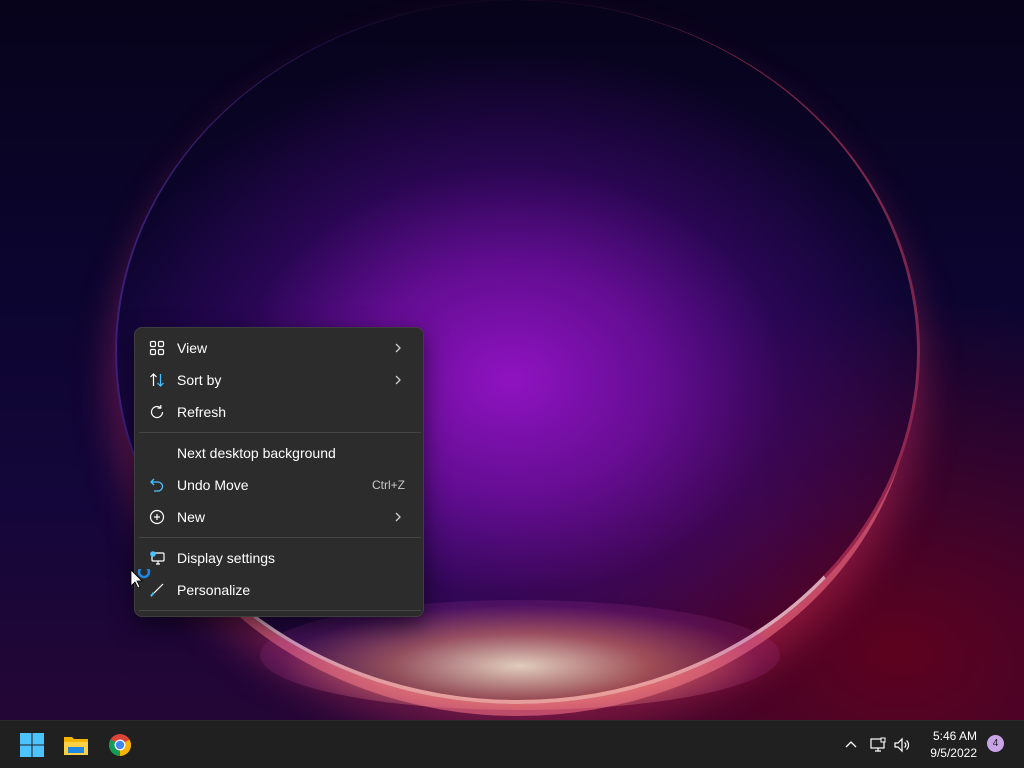 The width and height of the screenshot is (1024, 768). Describe the element at coordinates (851, 745) in the screenshot. I see `show-hidden-icons-chevron-icon` at that location.